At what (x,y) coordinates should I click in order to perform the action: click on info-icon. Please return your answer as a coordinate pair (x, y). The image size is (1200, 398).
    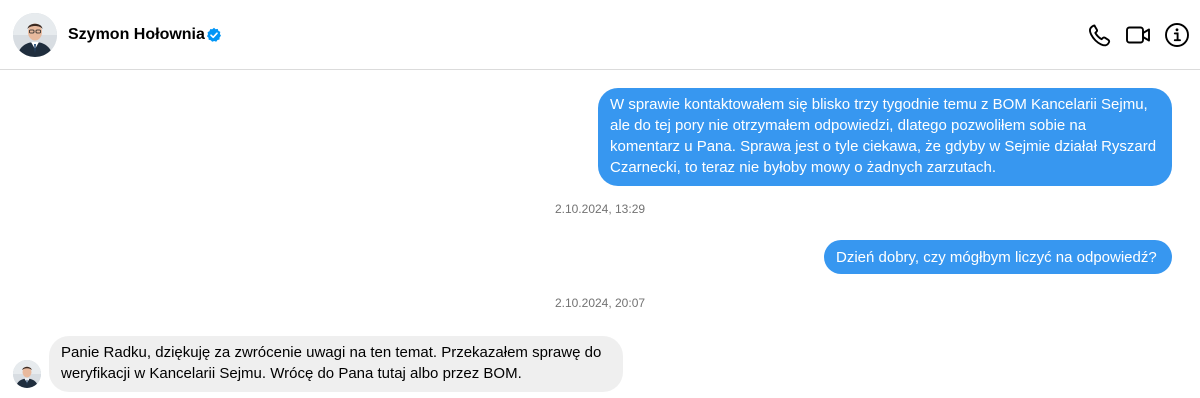
    Looking at the image, I should click on (1177, 35).